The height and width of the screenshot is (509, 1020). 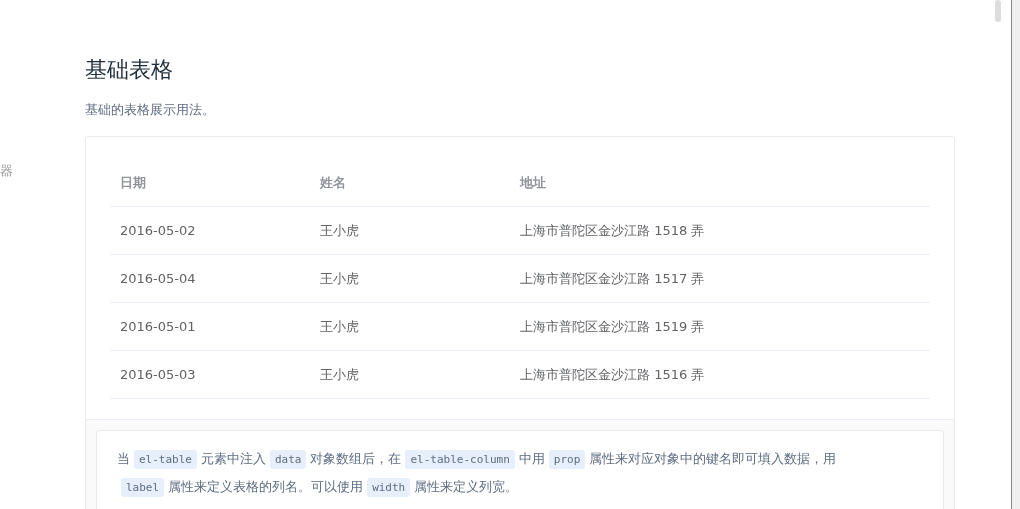 I want to click on scrollbar-thumb, so click(x=998, y=11).